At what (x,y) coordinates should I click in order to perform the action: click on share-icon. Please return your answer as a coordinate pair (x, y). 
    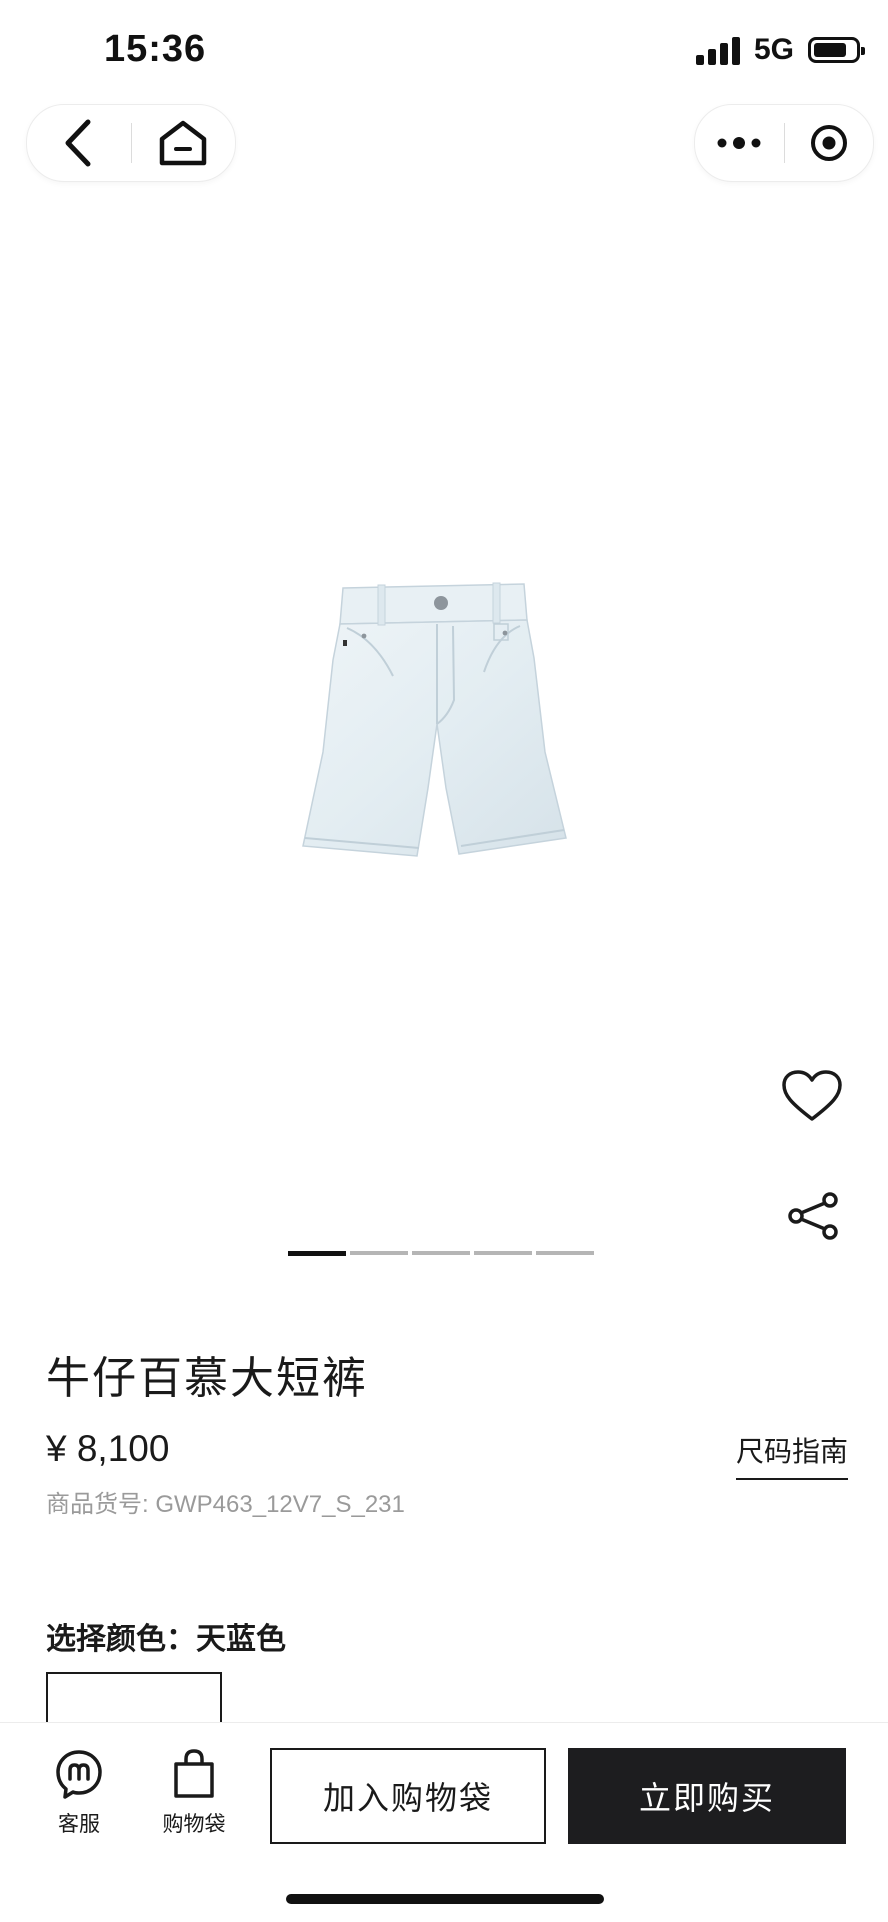
    Looking at the image, I should click on (813, 1216).